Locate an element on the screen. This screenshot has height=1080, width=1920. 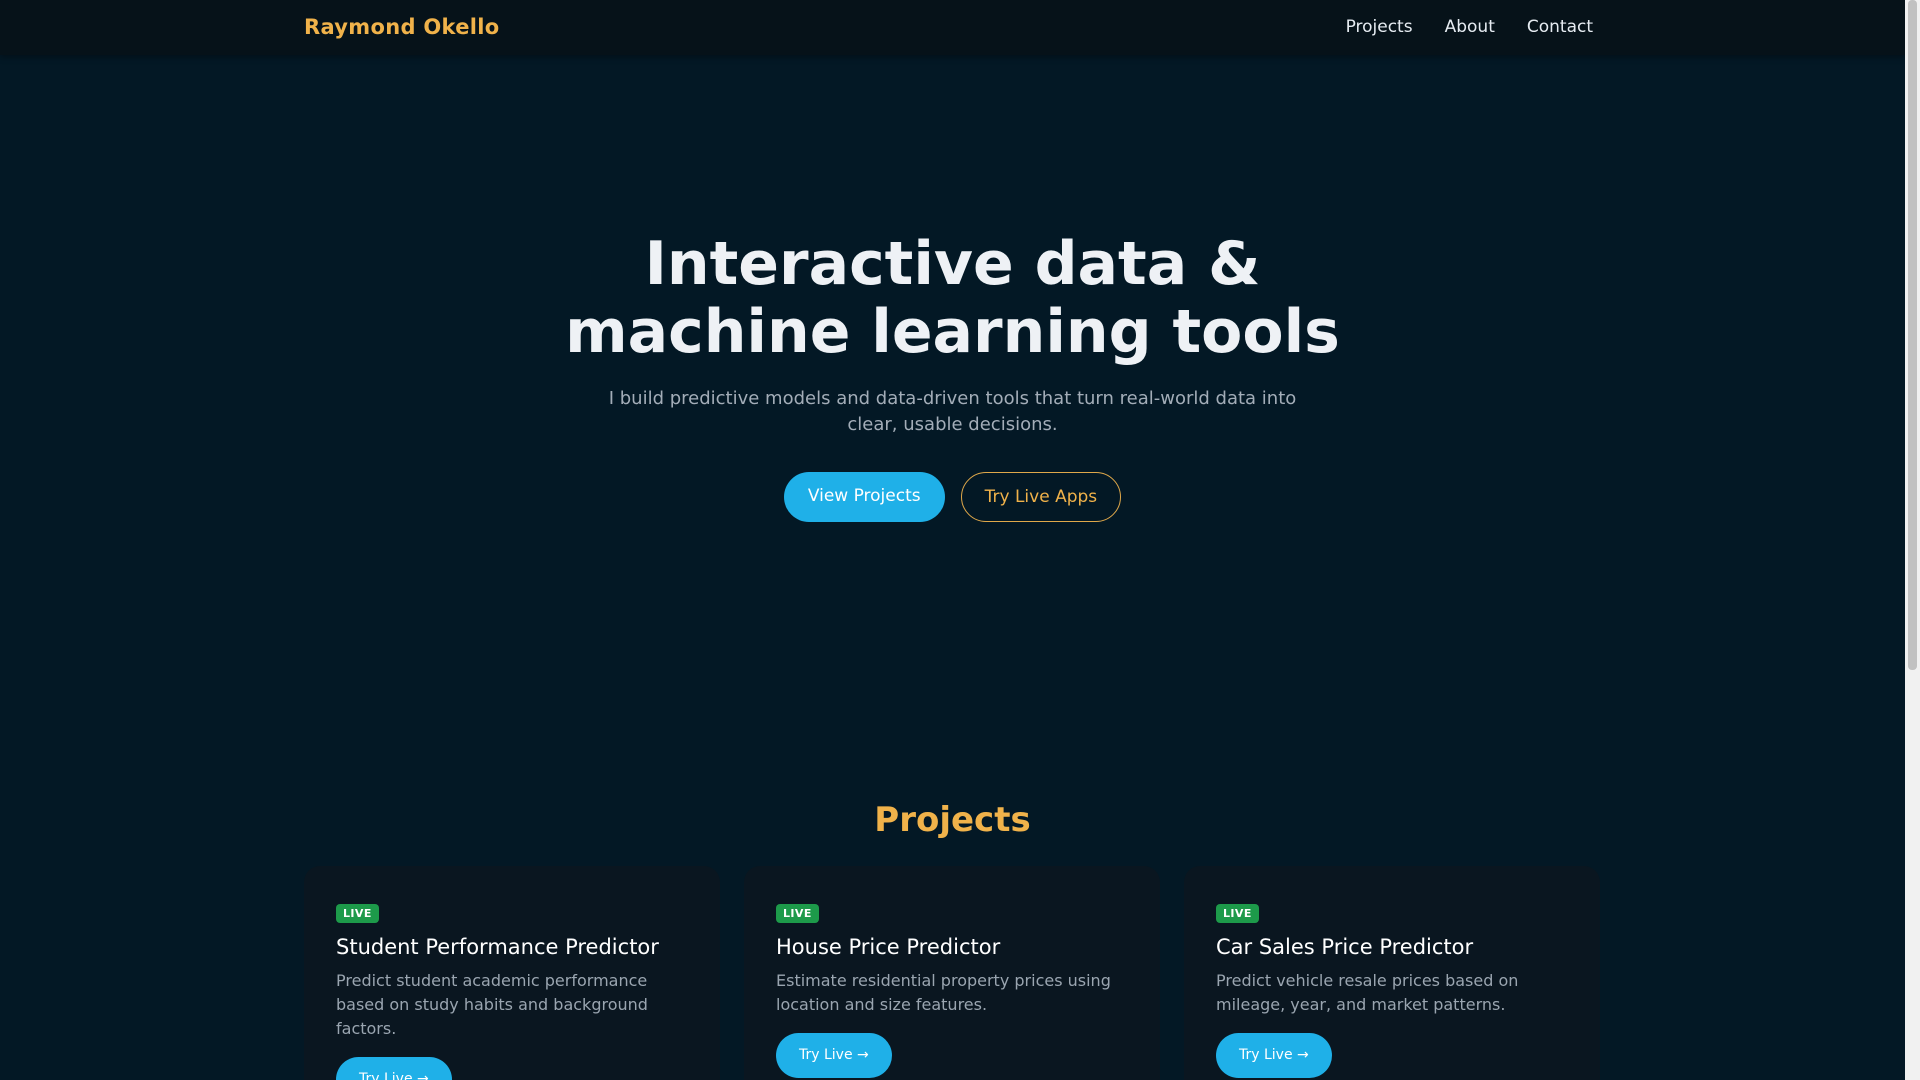
scrollbar-thumb is located at coordinates (1912, 335).